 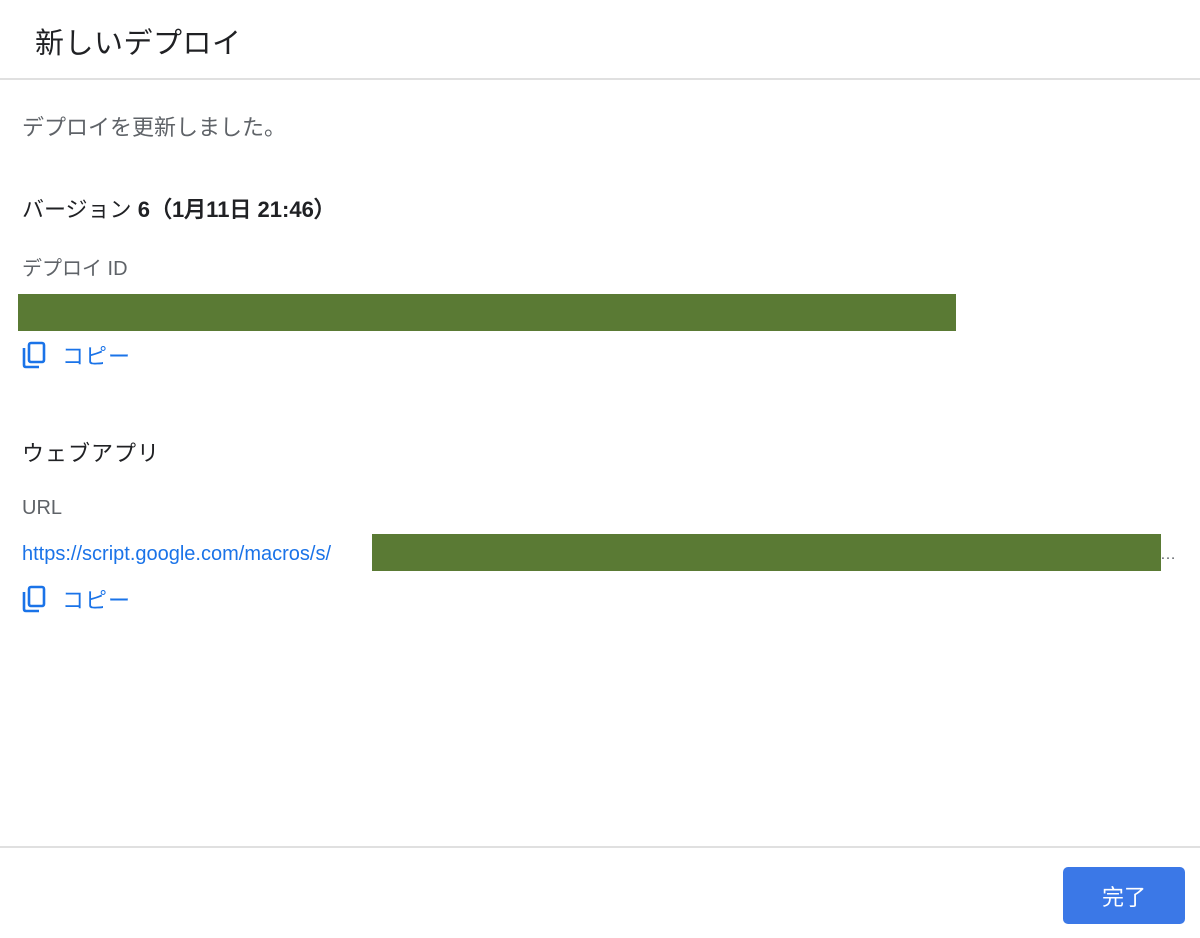 I want to click on web-app-url-link: https://script.google.com/macros/s/, so click(x=176, y=554).